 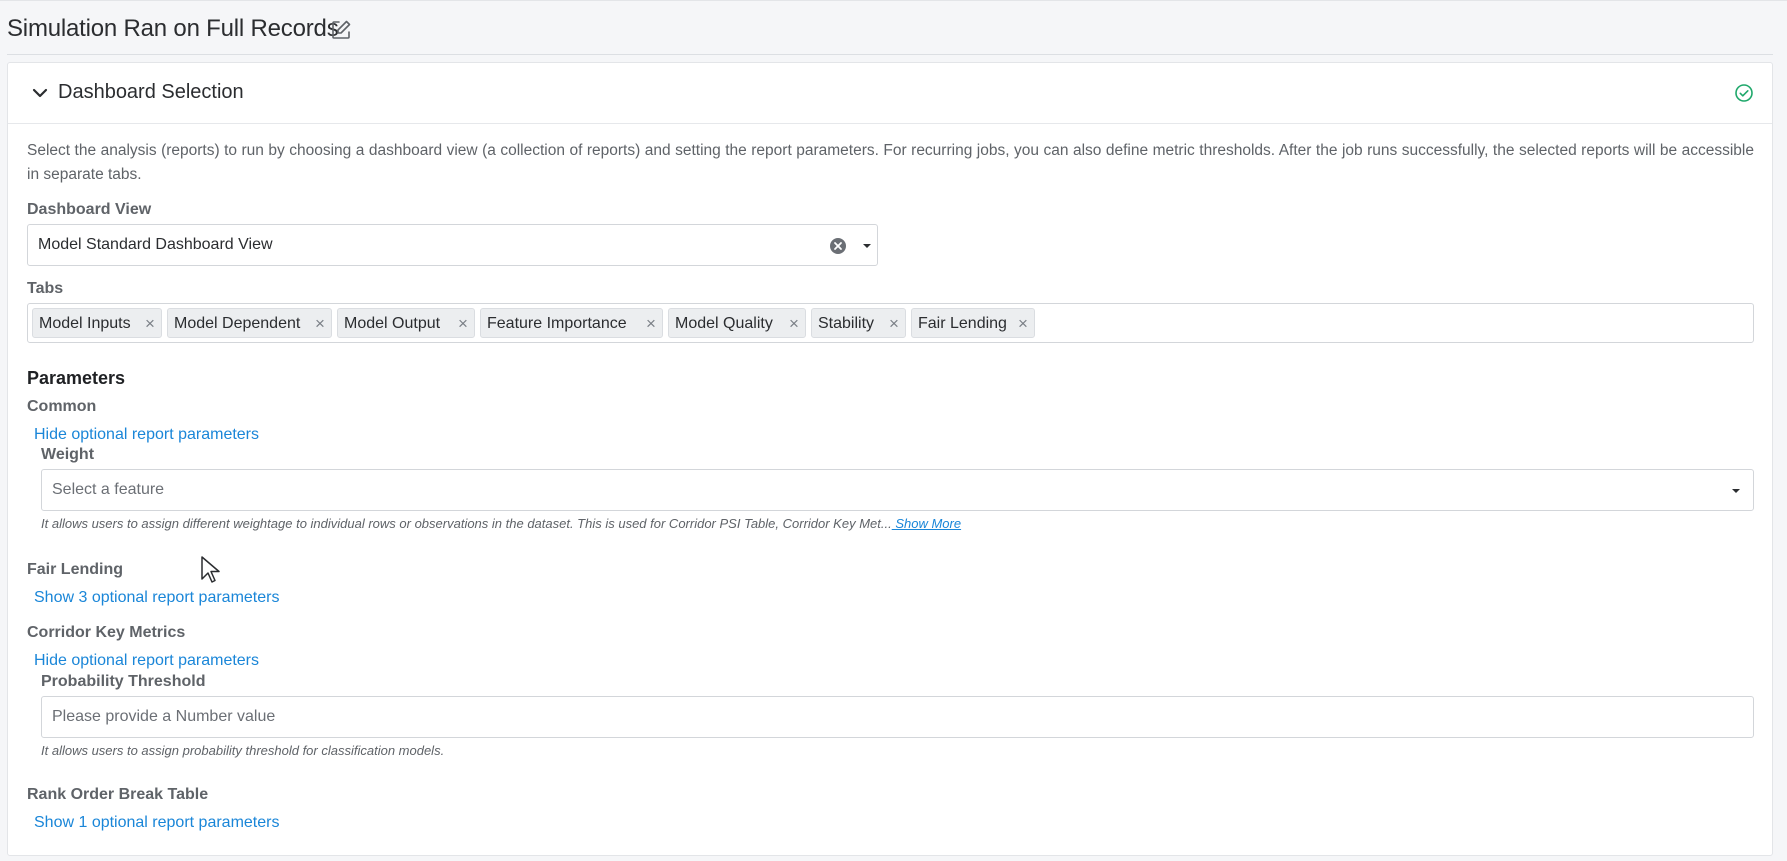 I want to click on tab-tag-model-output: Model Output ×, so click(x=406, y=323).